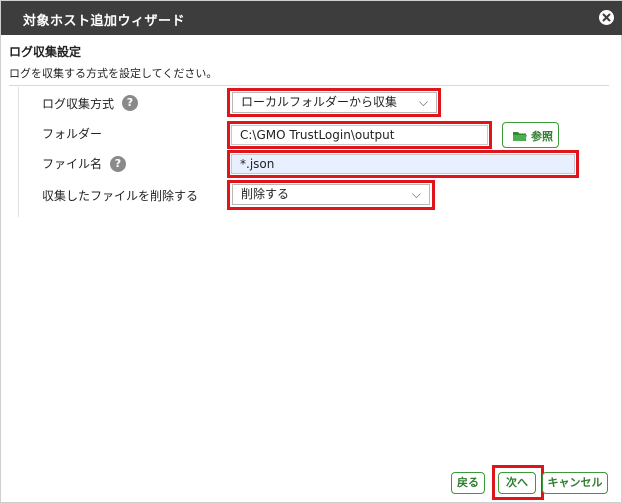 Image resolution: width=622 pixels, height=503 pixels. Describe the element at coordinates (517, 483) in the screenshot. I see `next-button: 次へ` at that location.